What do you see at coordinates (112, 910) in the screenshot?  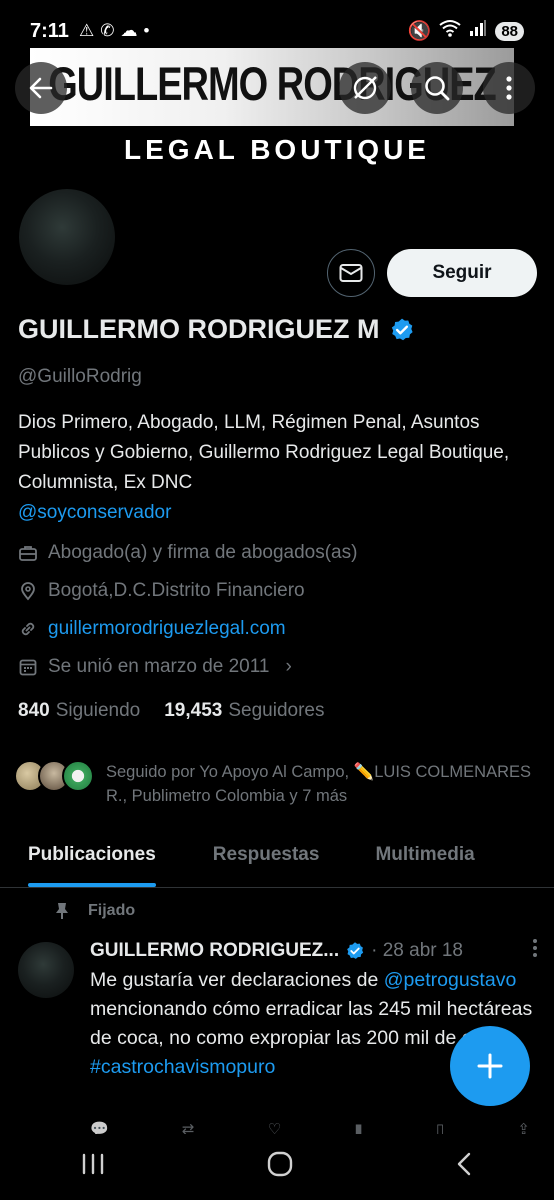 I see `pinned-label: Fijado` at bounding box center [112, 910].